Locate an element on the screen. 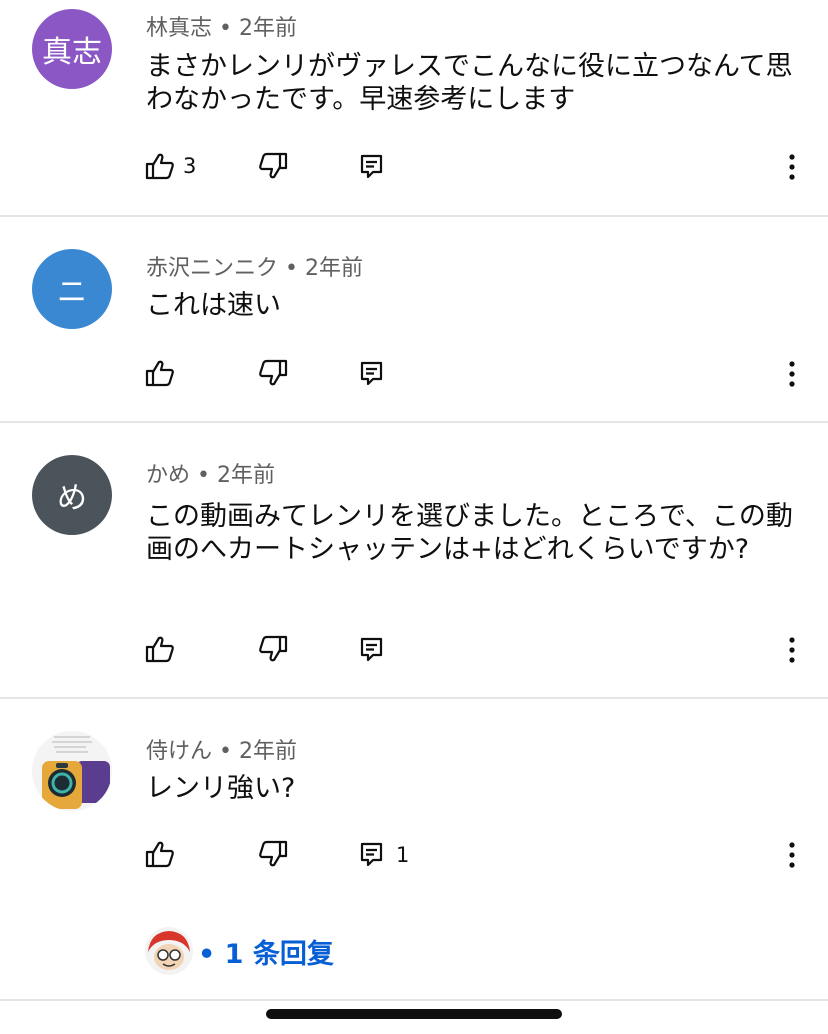 This screenshot has height=1034, width=828. comment-text: レンリ強い? is located at coordinates (221, 788).